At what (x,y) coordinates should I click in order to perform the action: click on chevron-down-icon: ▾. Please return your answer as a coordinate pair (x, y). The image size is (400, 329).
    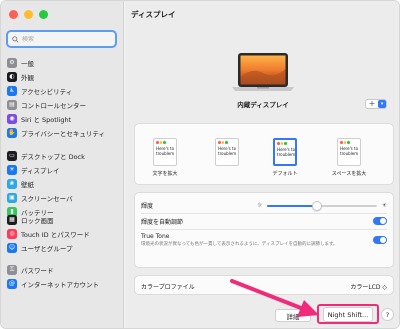
    Looking at the image, I should click on (382, 104).